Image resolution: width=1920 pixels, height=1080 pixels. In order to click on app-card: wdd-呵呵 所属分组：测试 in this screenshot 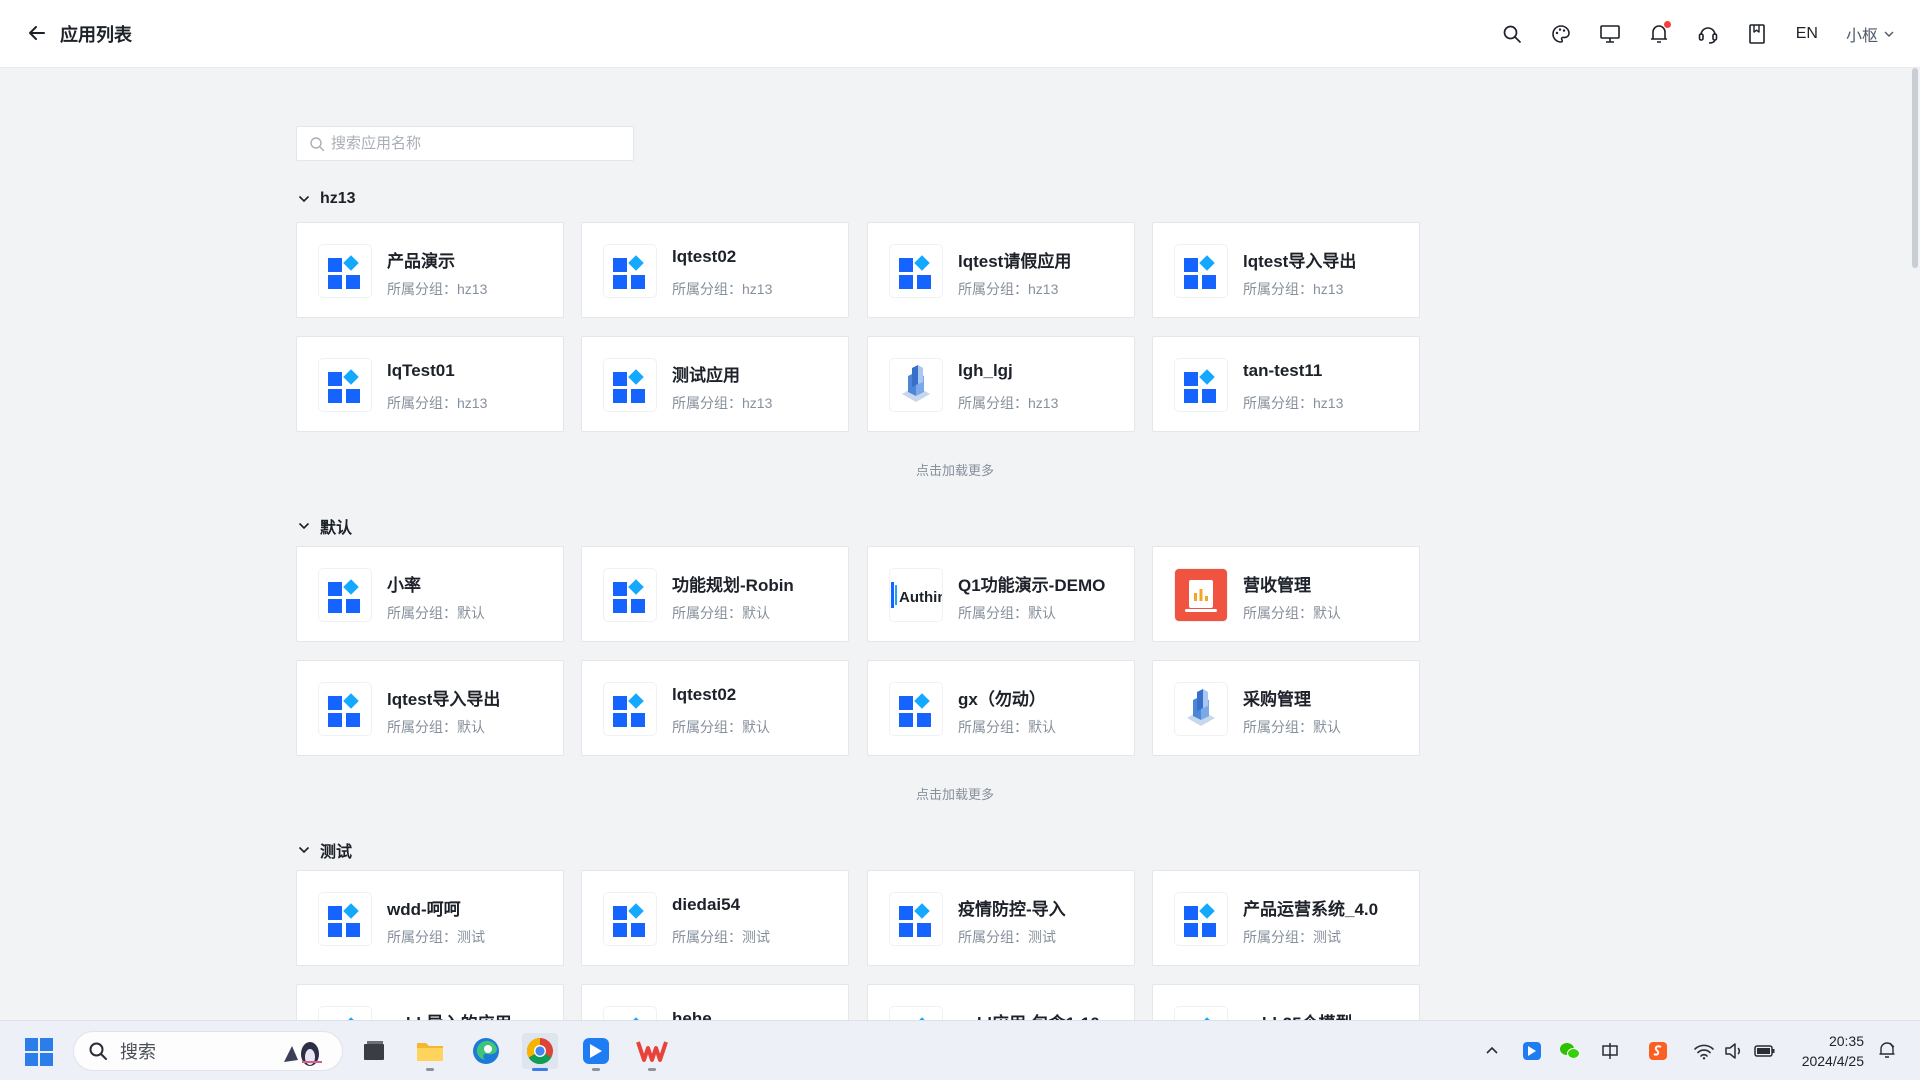, I will do `click(430, 918)`.